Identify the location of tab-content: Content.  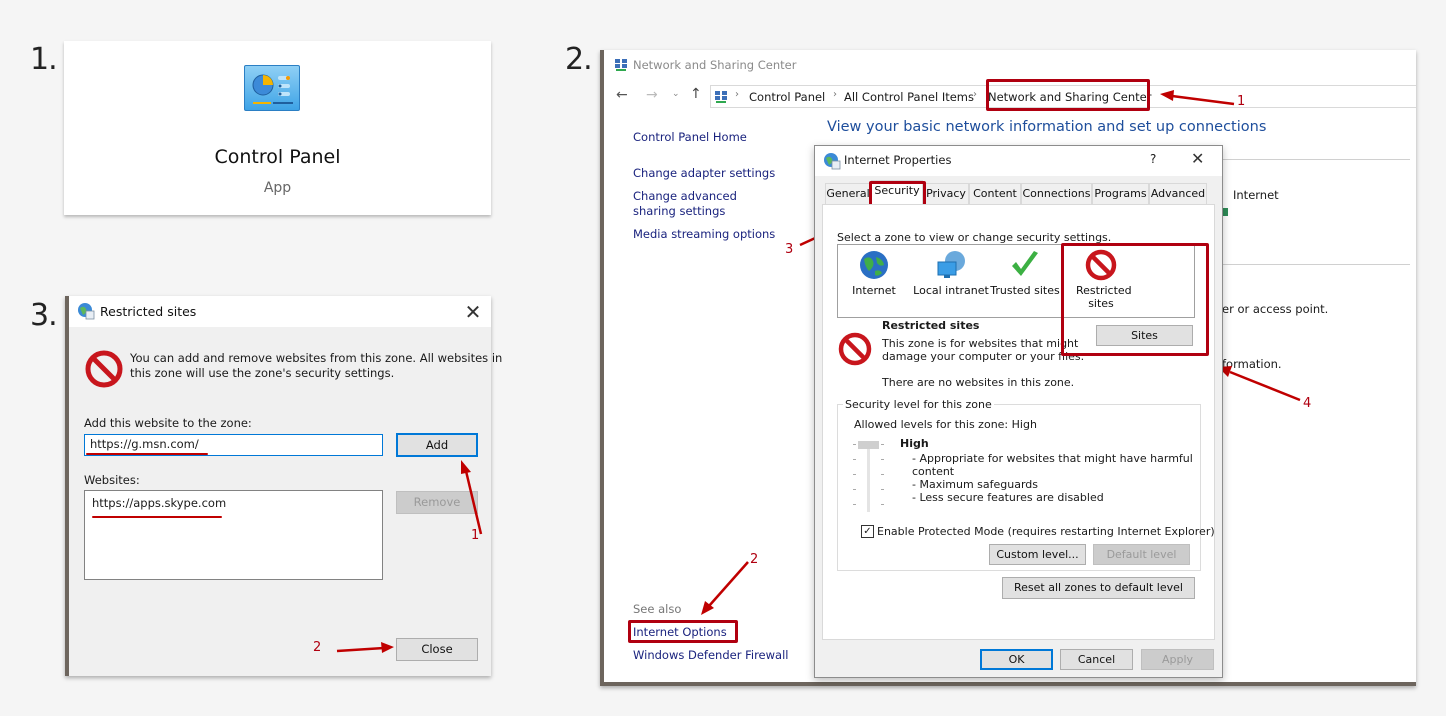
(995, 193).